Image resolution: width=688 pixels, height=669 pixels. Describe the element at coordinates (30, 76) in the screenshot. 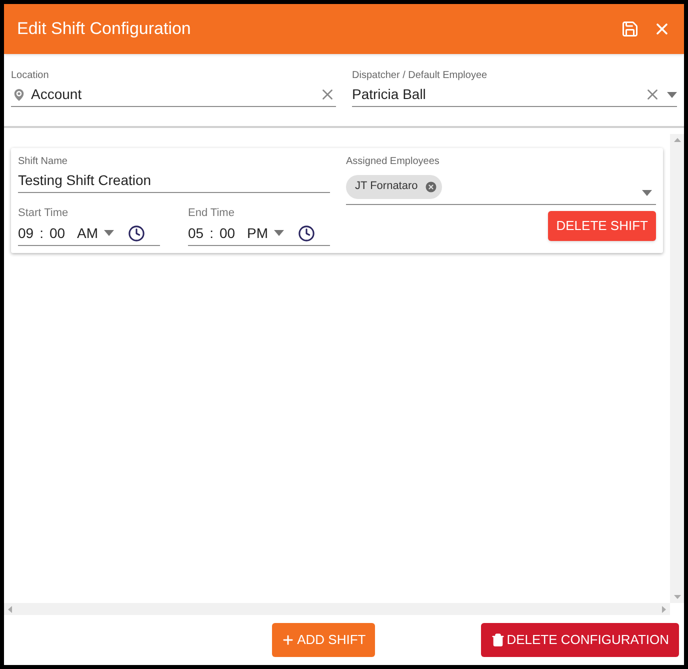

I see `field-label: Location` at that location.